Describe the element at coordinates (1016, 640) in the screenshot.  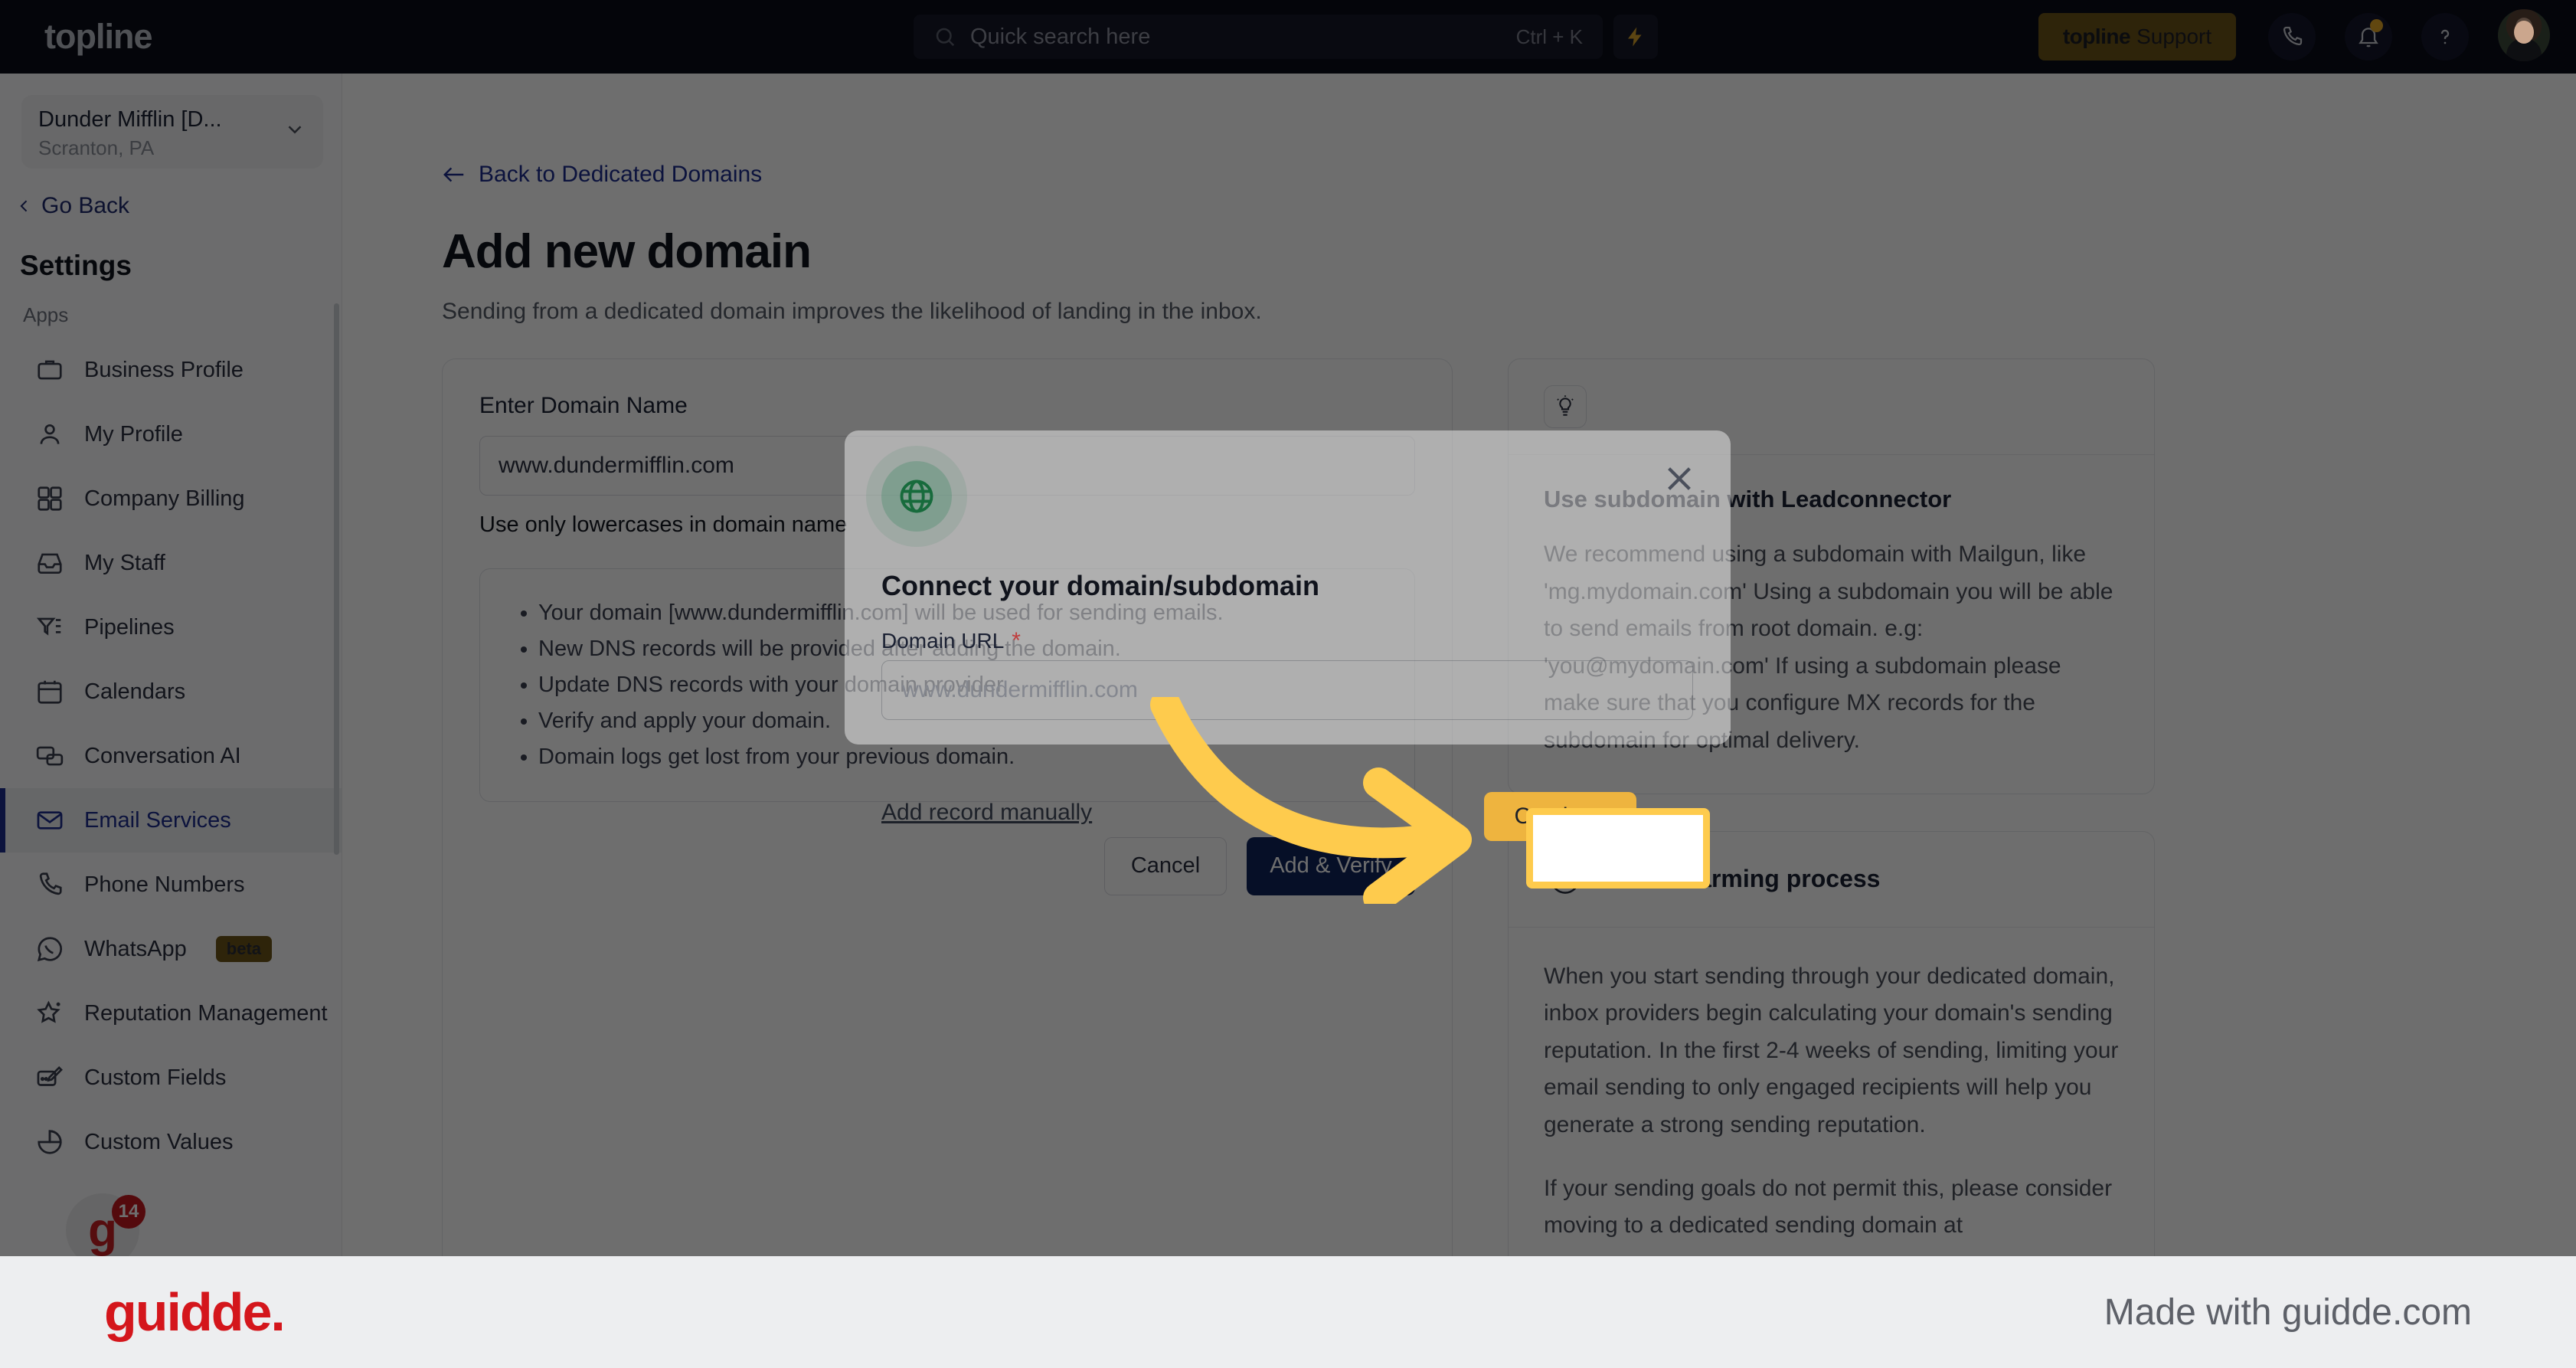
I see `required-marker: *` at that location.